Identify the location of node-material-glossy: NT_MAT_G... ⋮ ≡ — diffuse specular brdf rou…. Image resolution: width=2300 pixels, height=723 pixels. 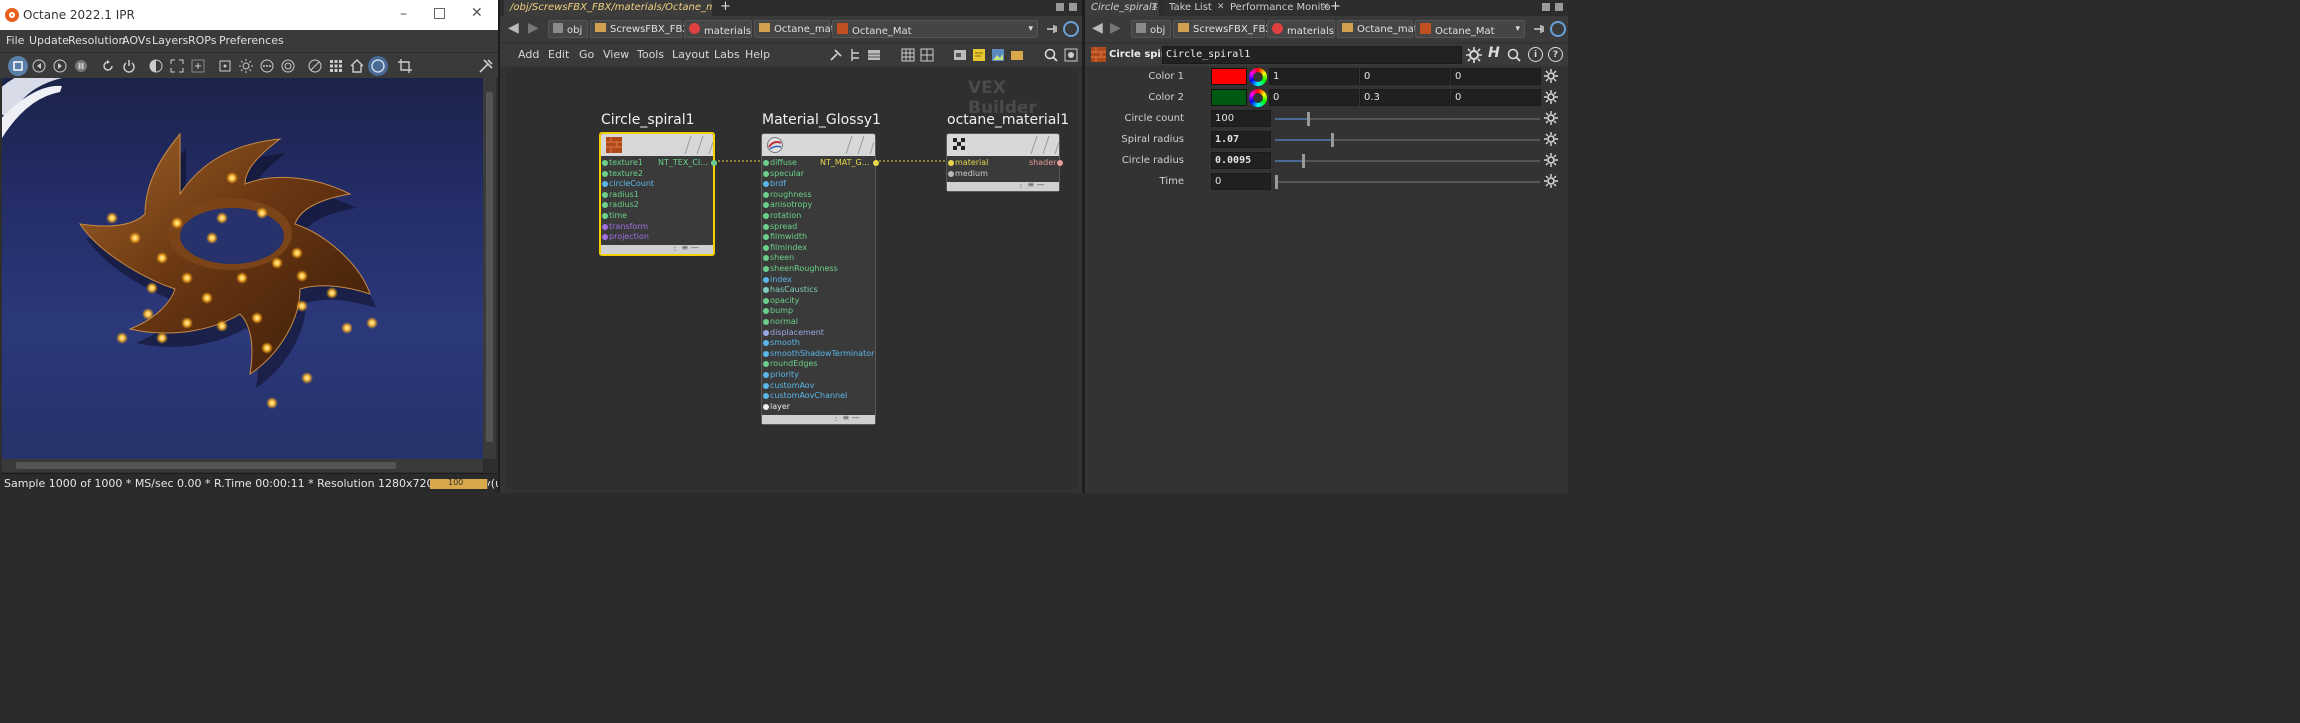
(820, 279).